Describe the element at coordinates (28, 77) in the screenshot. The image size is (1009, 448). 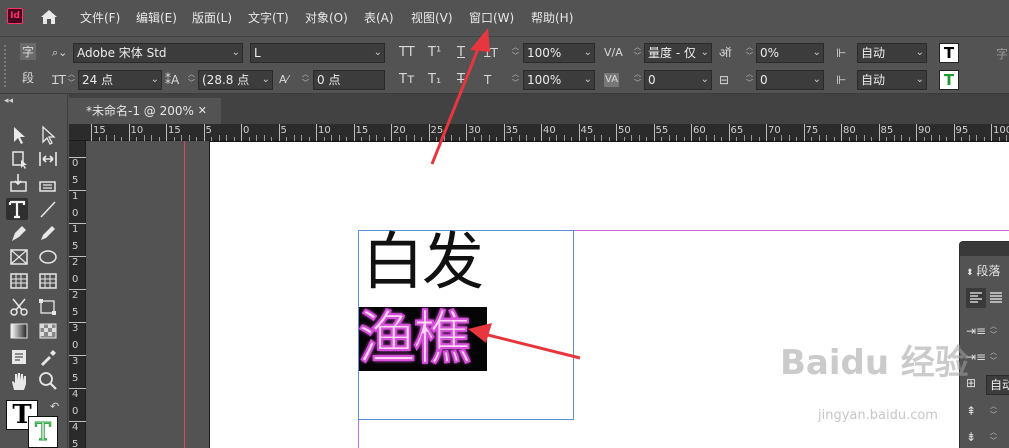
I see `paragraph-mode-button: 段` at that location.